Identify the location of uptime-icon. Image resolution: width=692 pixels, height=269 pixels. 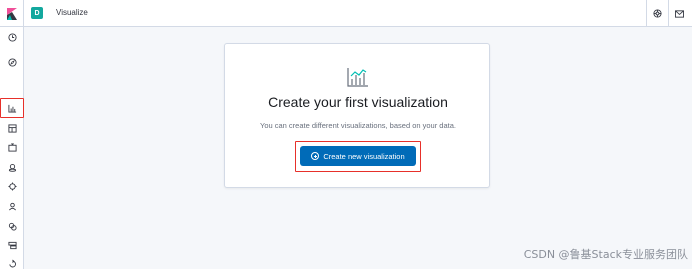
(12, 263).